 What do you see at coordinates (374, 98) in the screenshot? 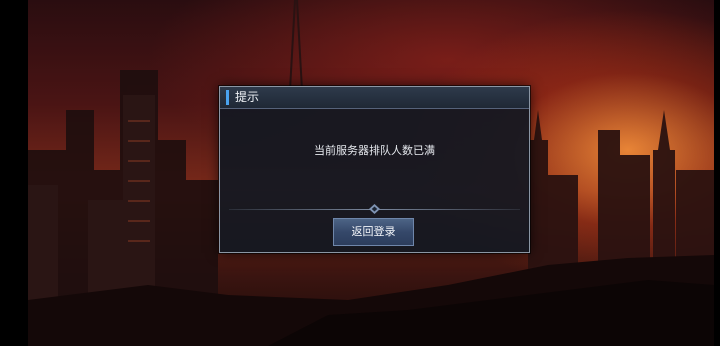
I see `dialog-header: 提示` at bounding box center [374, 98].